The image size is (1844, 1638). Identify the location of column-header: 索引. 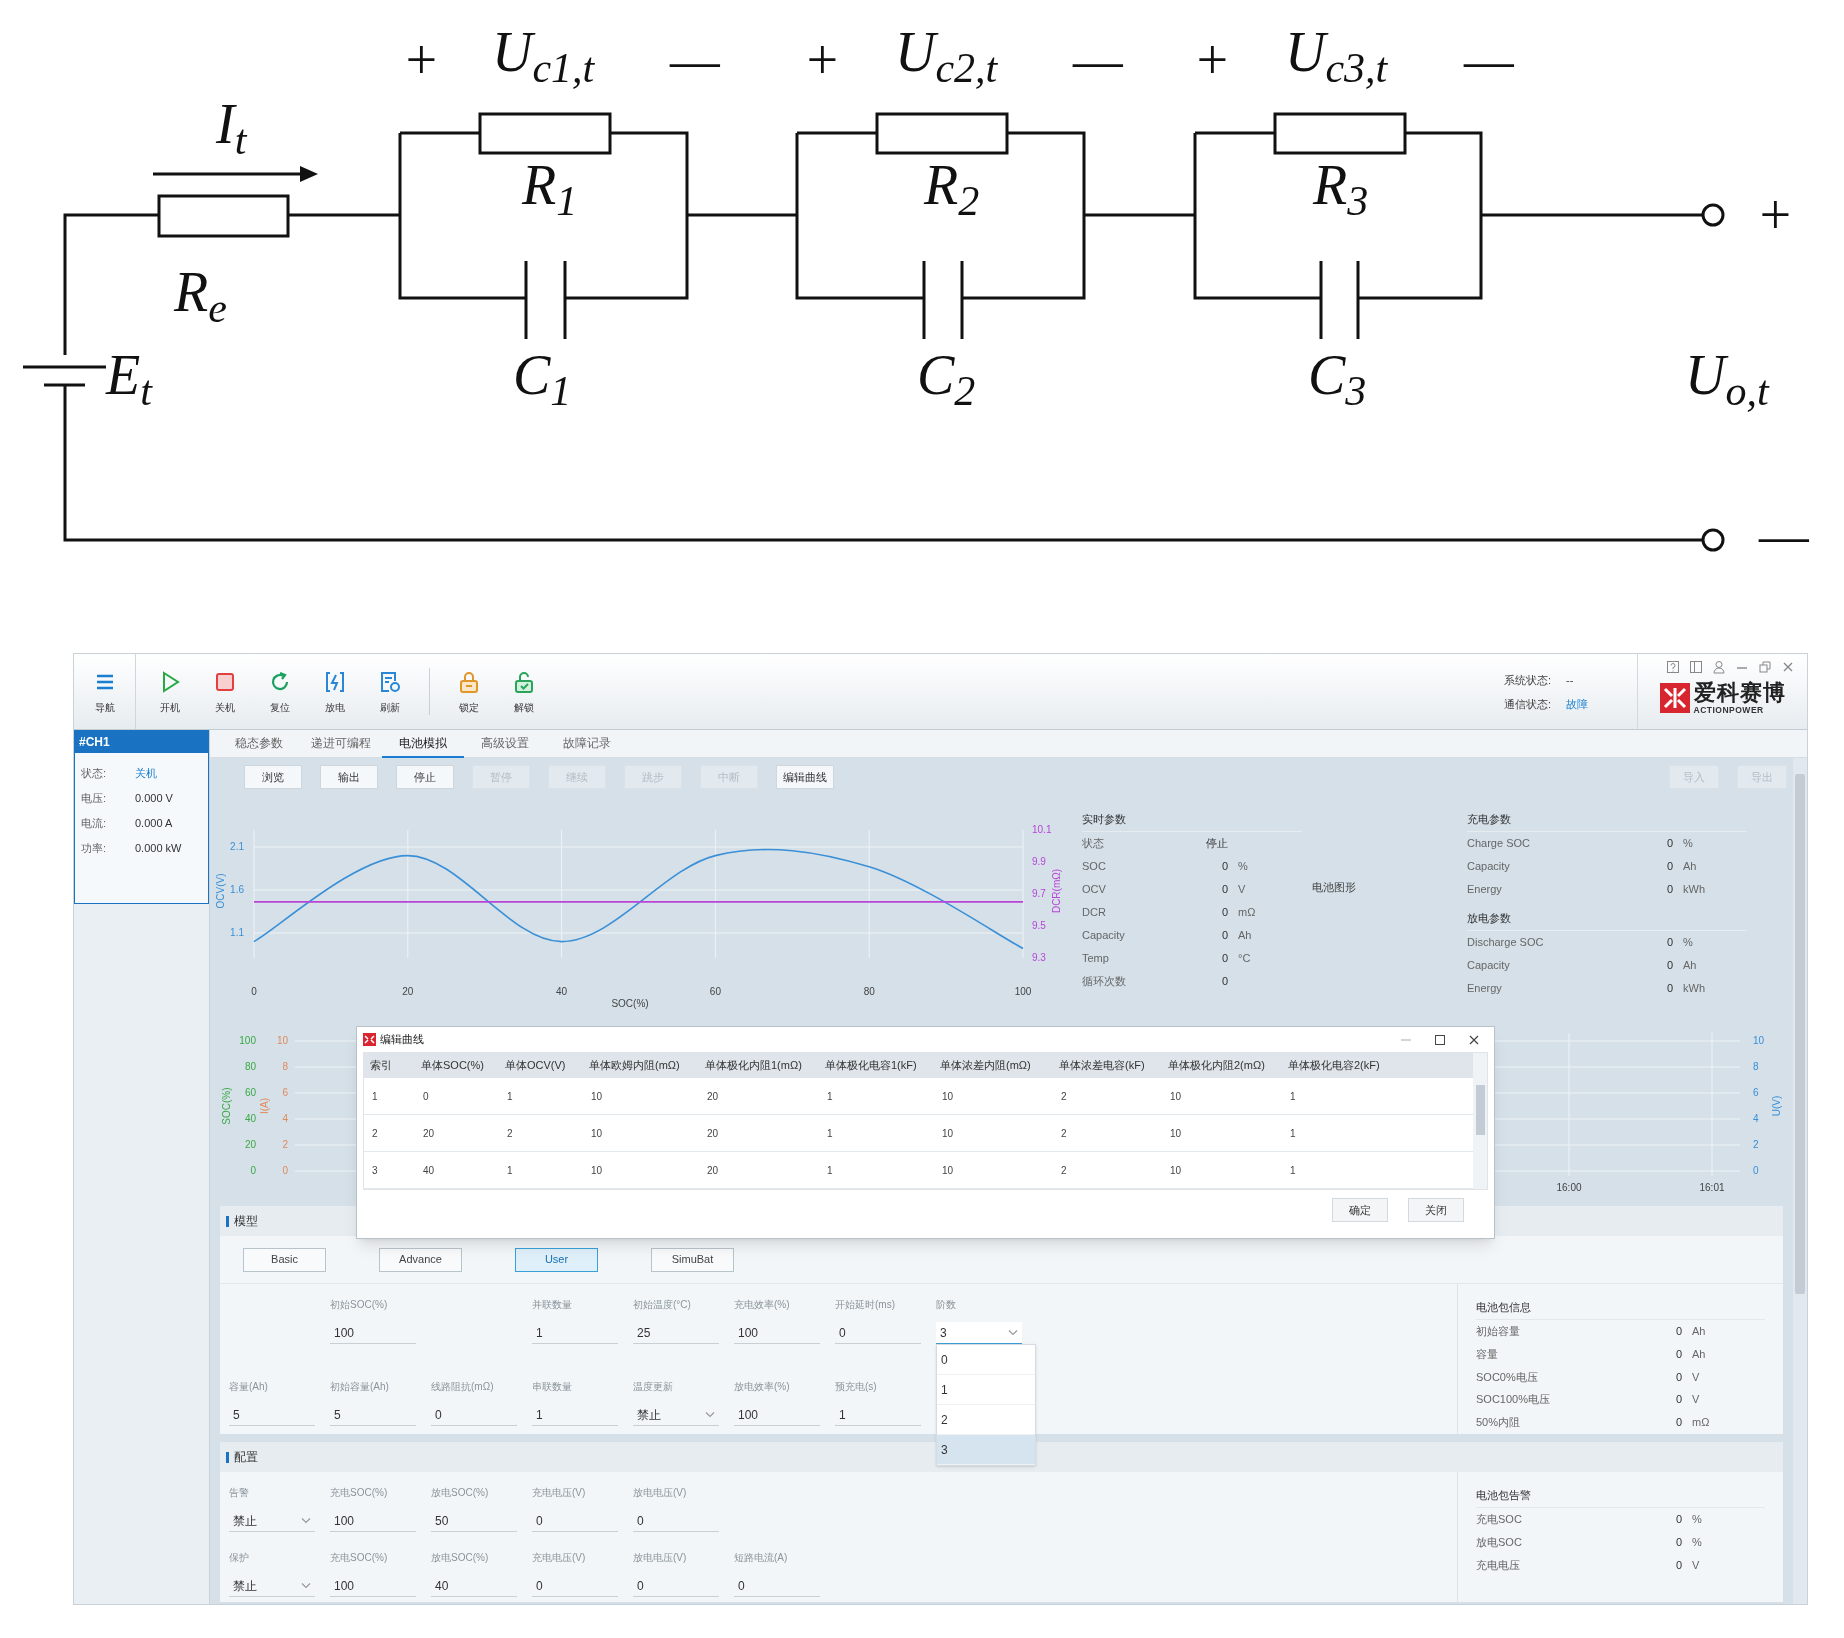
(381, 1066).